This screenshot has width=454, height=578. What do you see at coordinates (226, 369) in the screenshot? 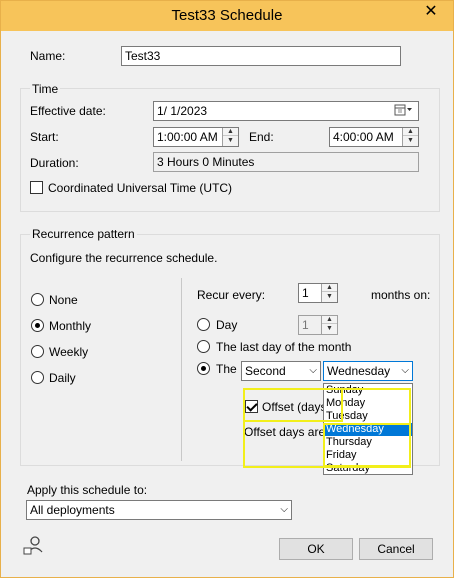
I see `radio-the-label: The` at bounding box center [226, 369].